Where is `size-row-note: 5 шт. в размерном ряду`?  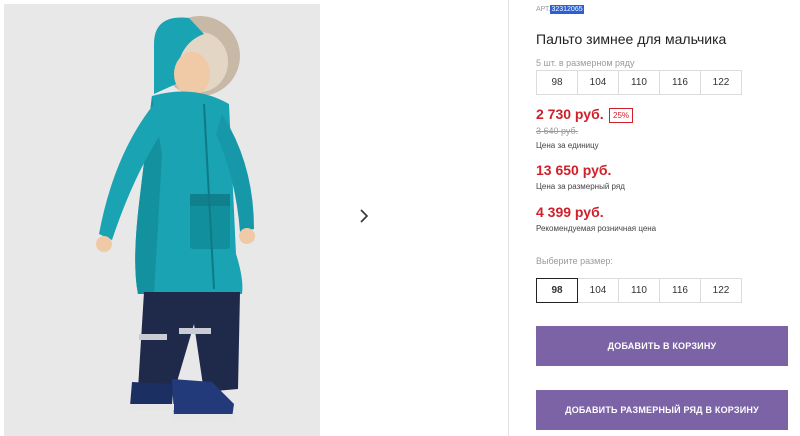
size-row-note: 5 шт. в размерном ряду is located at coordinates (585, 63).